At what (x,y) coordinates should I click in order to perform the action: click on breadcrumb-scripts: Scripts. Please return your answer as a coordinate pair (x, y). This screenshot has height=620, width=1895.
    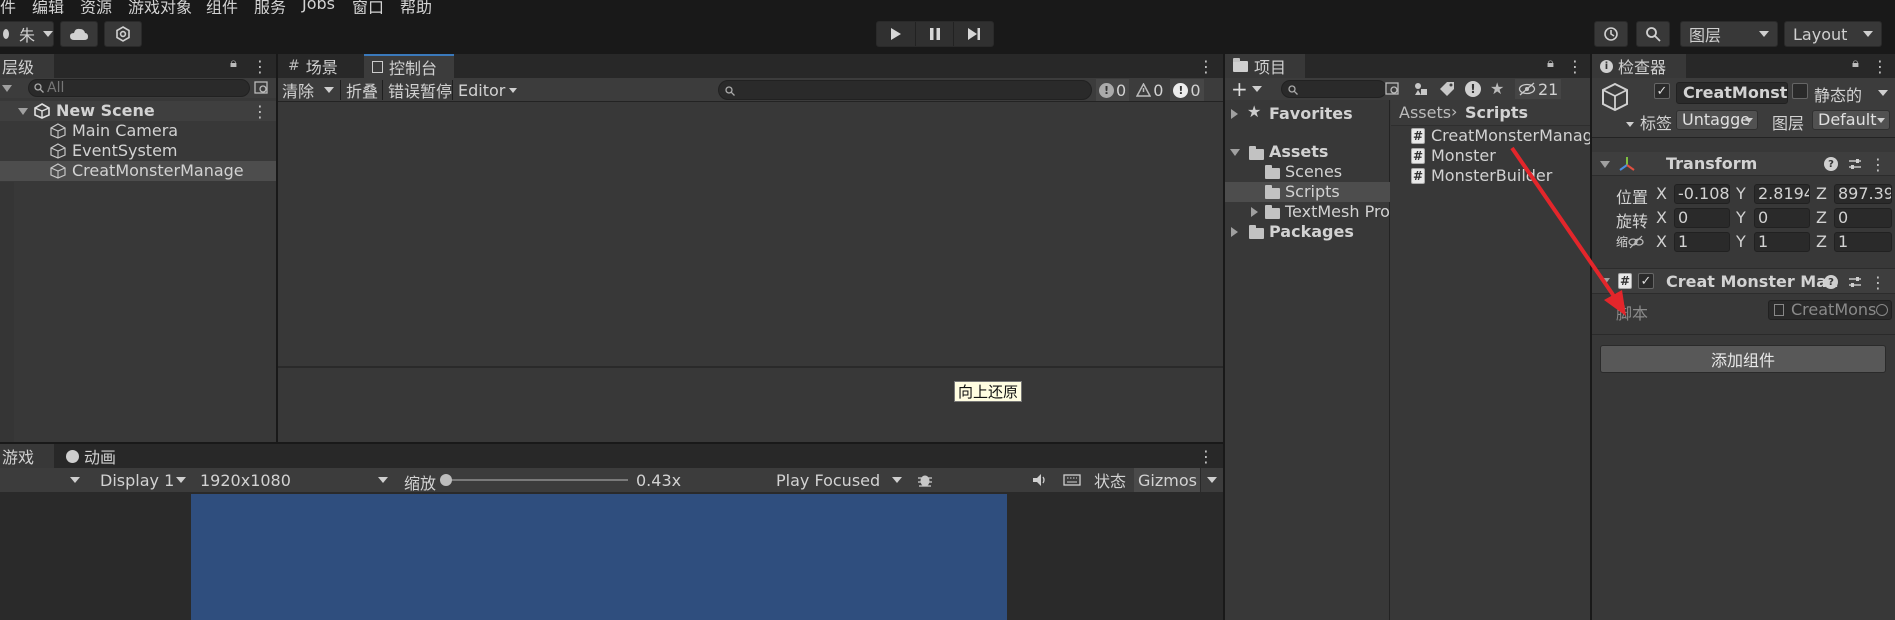
    Looking at the image, I should click on (1496, 112).